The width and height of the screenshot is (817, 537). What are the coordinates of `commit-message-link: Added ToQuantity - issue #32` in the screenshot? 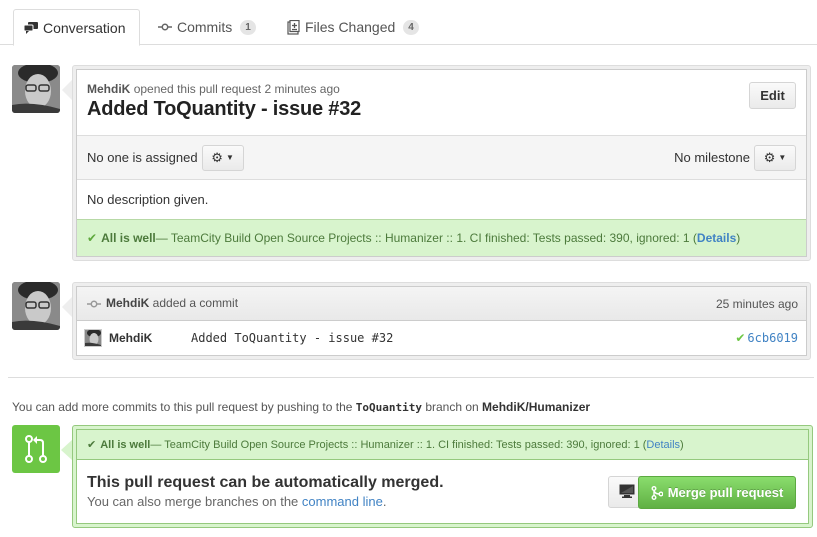 It's located at (292, 338).